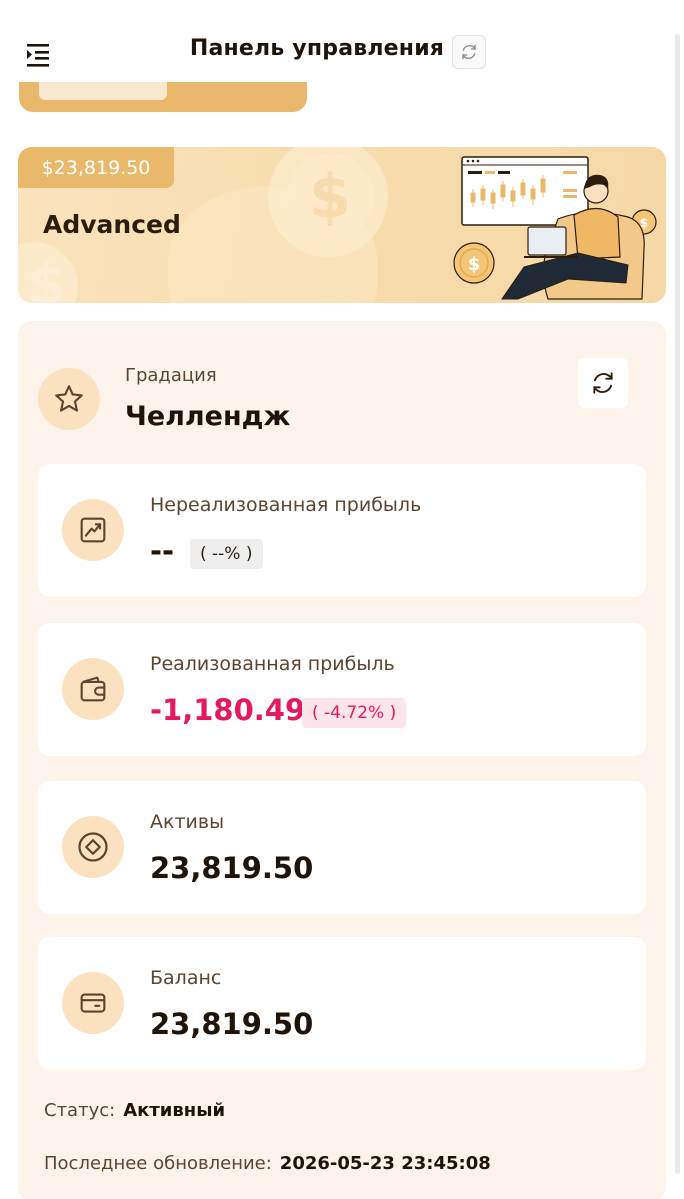 Image resolution: width=684 pixels, height=1199 pixels. Describe the element at coordinates (93, 847) in the screenshot. I see `diamond-coin-icon` at that location.